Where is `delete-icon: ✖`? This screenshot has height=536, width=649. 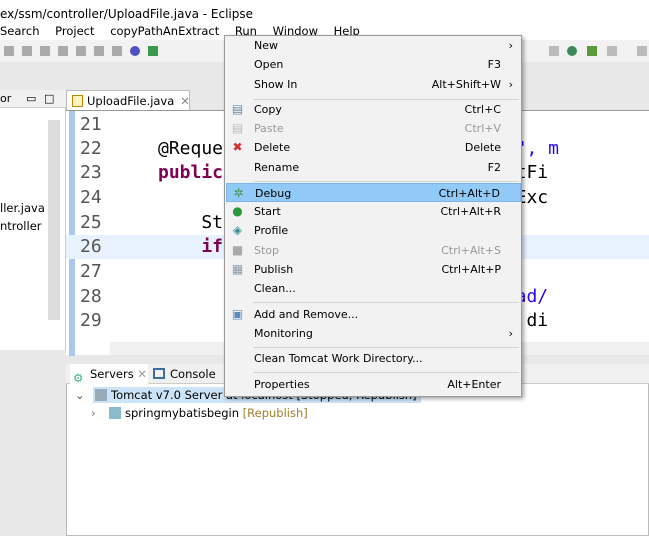 delete-icon: ✖ is located at coordinates (237, 147).